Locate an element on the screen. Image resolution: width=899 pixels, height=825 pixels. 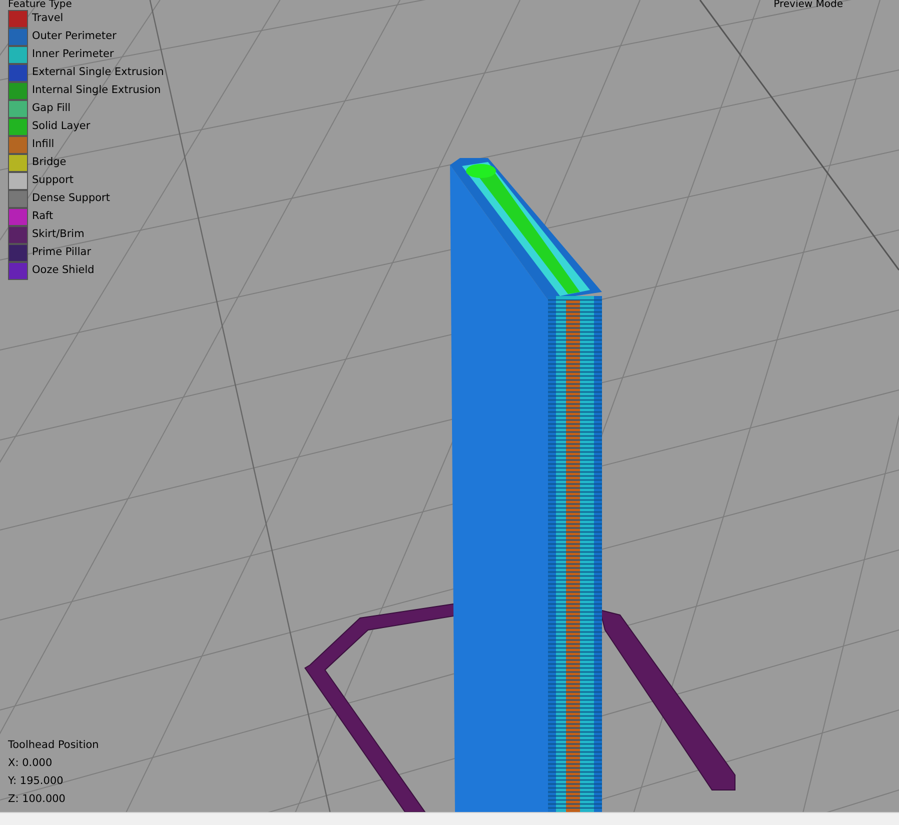
legend-title: Feature Type is located at coordinates (40, 5).